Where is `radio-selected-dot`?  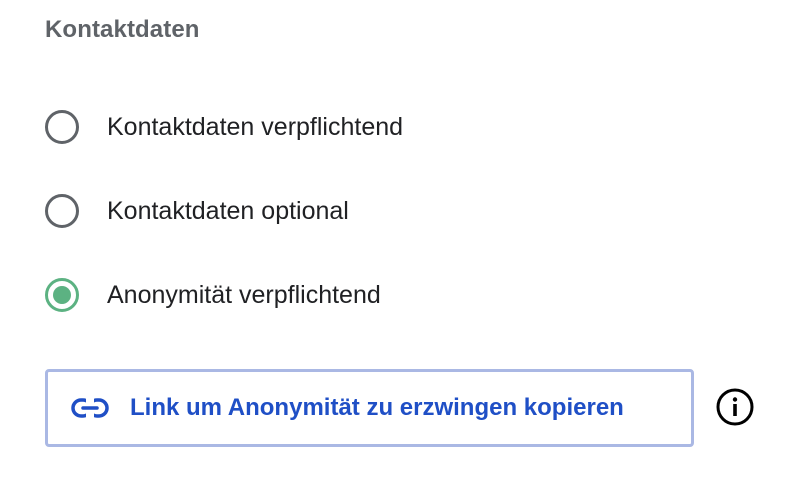
radio-selected-dot is located at coordinates (62, 295).